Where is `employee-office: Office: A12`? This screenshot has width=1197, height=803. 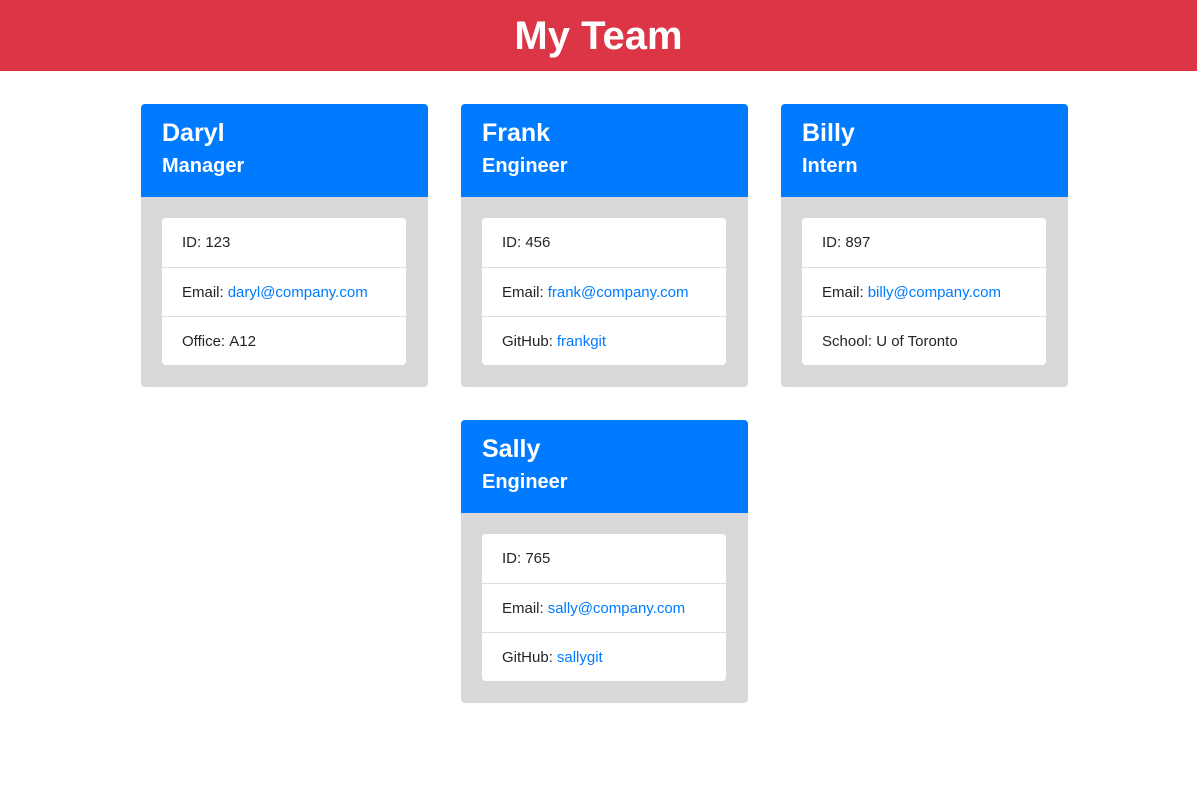
employee-office: Office: A12 is located at coordinates (284, 340).